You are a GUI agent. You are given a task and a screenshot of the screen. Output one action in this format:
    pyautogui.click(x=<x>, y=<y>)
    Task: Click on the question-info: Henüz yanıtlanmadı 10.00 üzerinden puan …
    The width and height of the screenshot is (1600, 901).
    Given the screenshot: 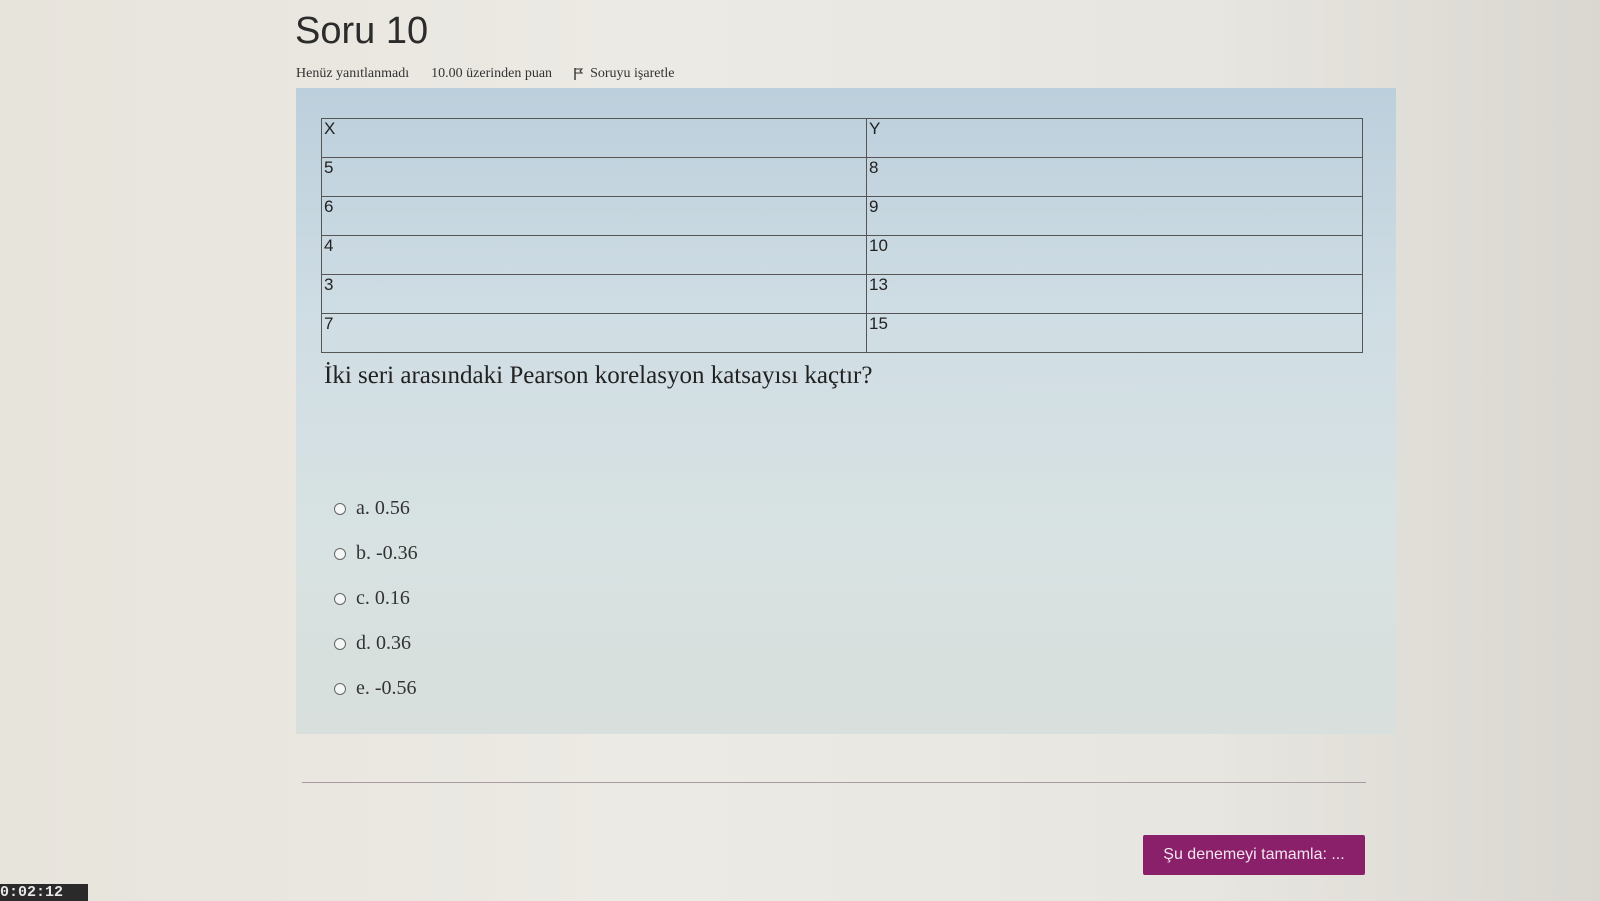 What is the action you would take?
    pyautogui.click(x=485, y=74)
    